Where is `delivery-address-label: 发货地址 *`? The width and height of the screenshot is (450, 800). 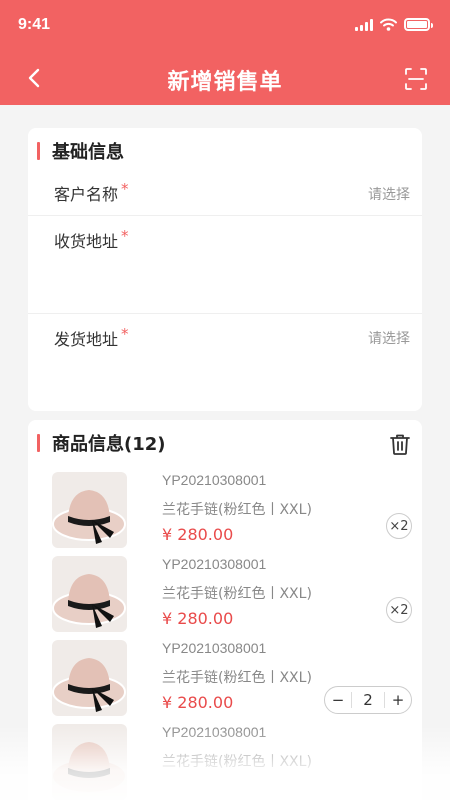 delivery-address-label: 发货地址 * is located at coordinates (91, 337).